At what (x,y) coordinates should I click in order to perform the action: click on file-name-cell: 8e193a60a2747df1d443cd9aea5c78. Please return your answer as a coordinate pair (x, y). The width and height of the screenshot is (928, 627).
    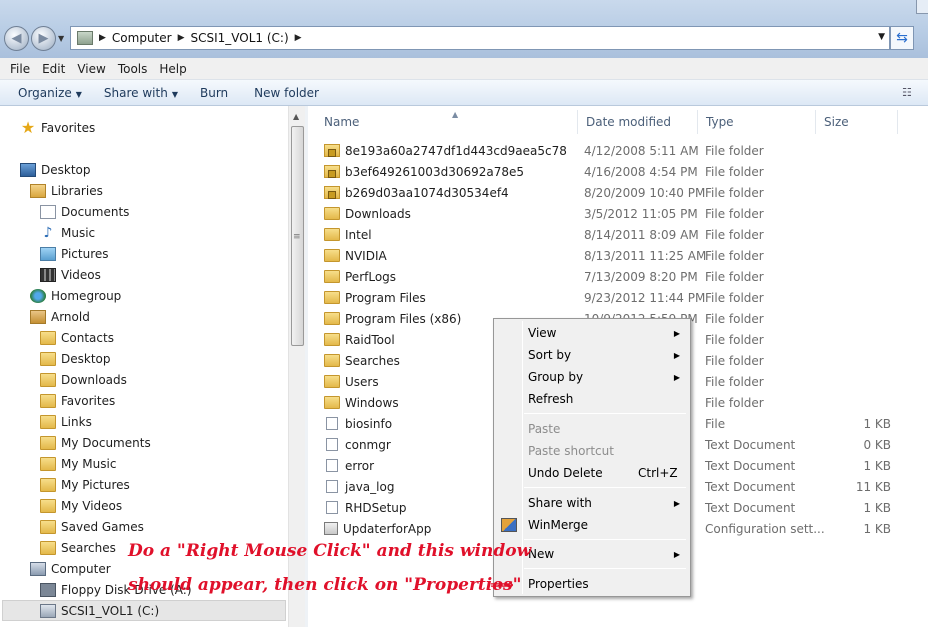
    Looking at the image, I should click on (445, 150).